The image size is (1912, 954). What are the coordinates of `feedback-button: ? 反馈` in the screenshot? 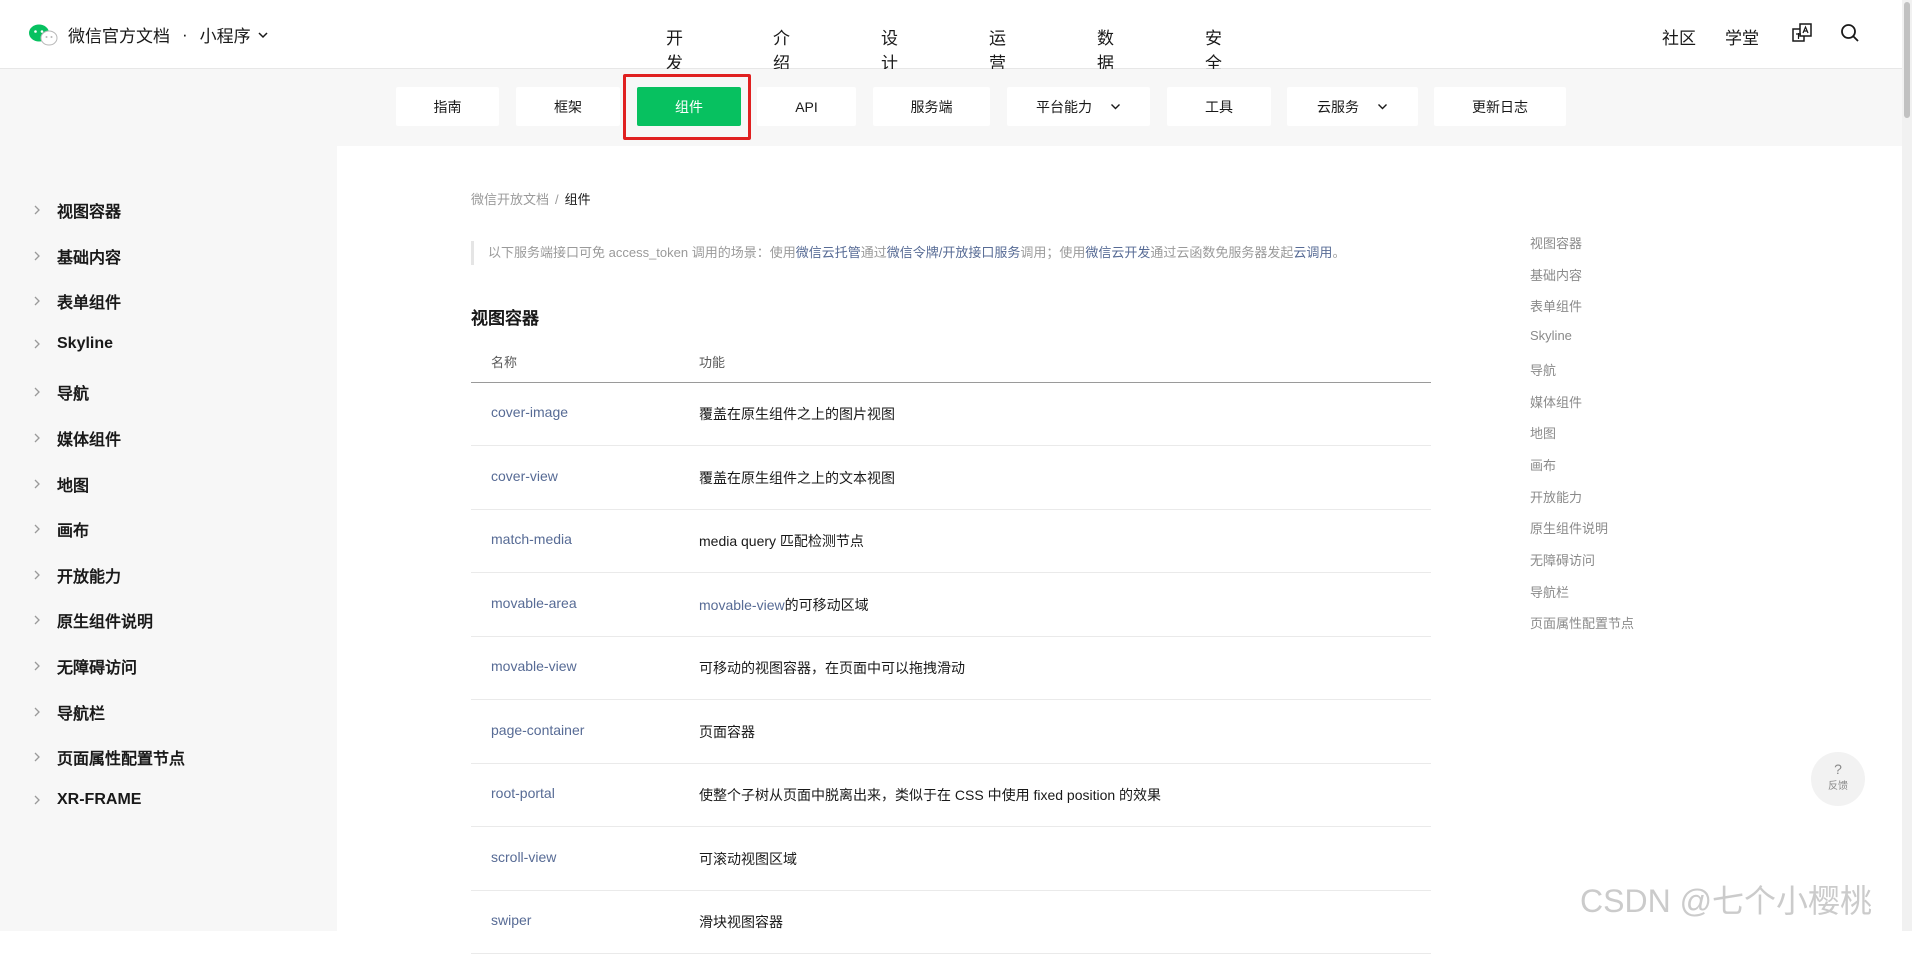 It's located at (1838, 779).